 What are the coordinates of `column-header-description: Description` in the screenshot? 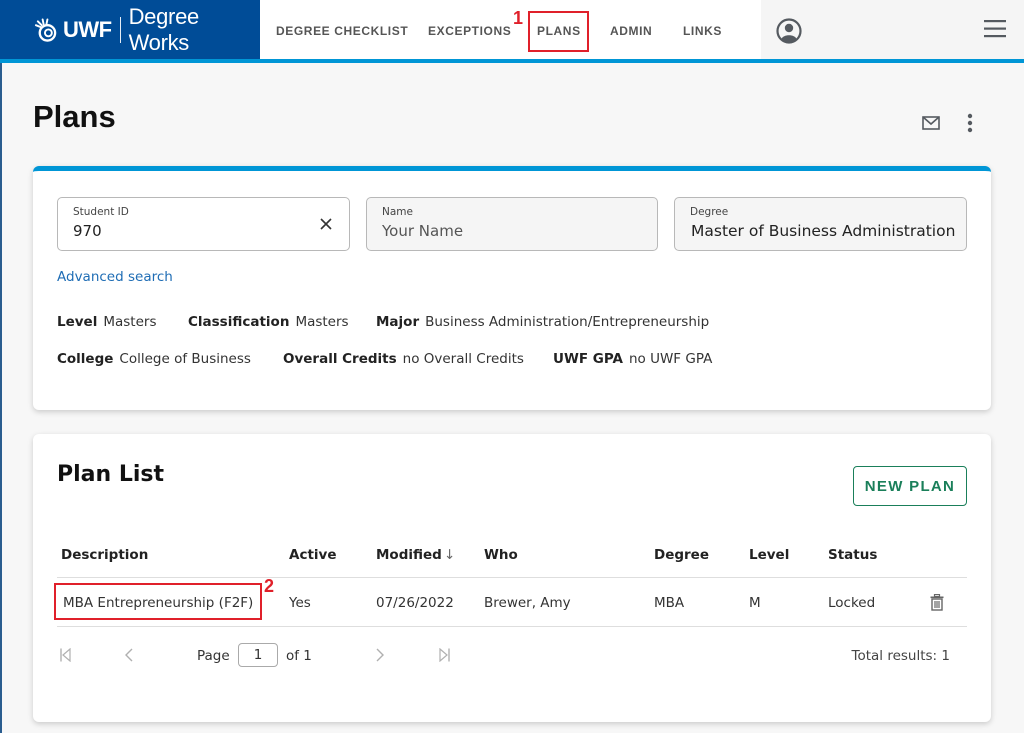 It's located at (104, 555).